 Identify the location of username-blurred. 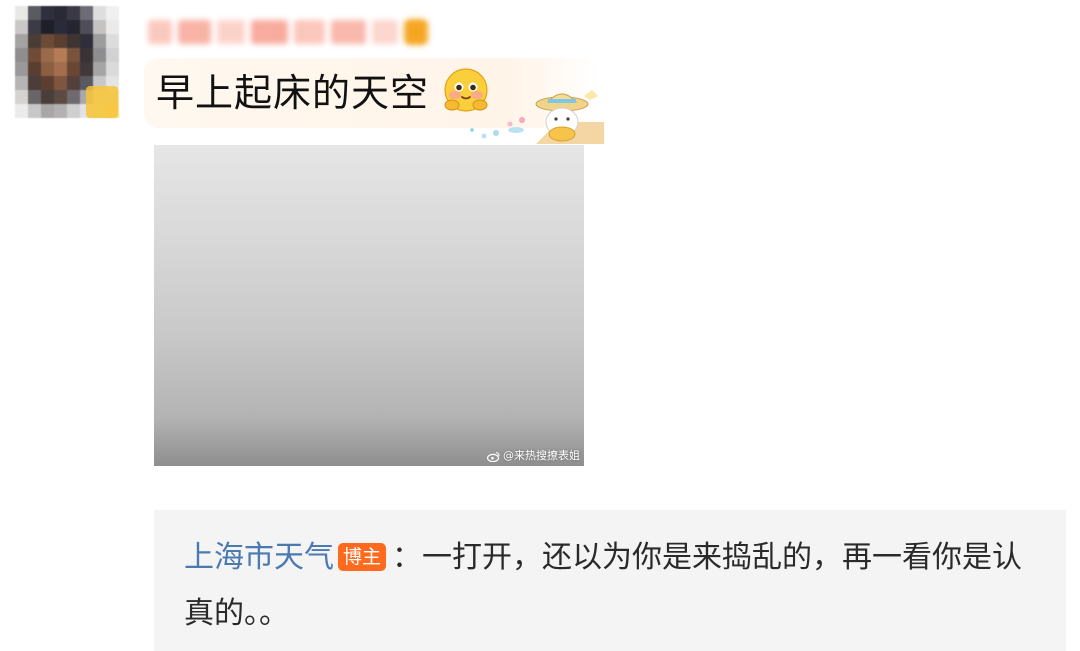
(288, 32).